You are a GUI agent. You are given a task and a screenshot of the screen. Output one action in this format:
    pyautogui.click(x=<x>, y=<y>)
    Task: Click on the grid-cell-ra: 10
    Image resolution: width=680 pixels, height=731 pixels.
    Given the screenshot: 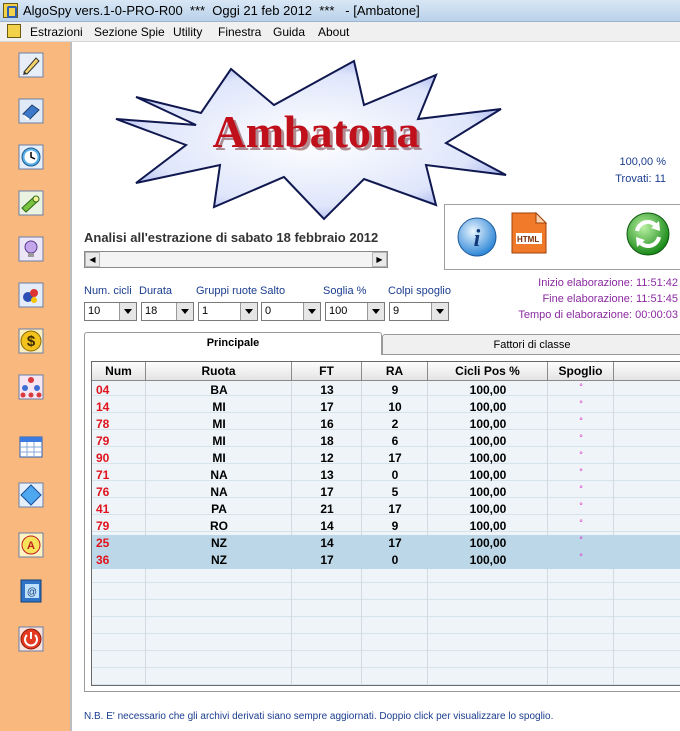 What is the action you would take?
    pyautogui.click(x=395, y=407)
    